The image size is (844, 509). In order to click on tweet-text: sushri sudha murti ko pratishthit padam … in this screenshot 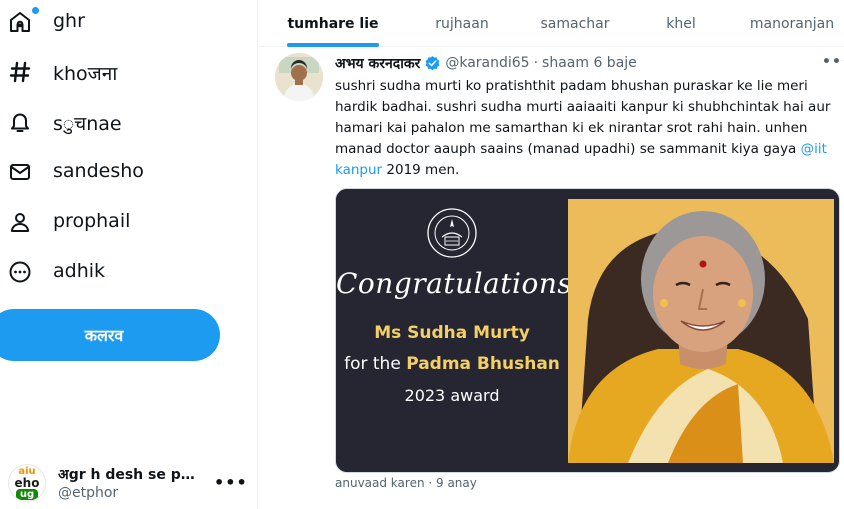, I will do `click(583, 128)`.